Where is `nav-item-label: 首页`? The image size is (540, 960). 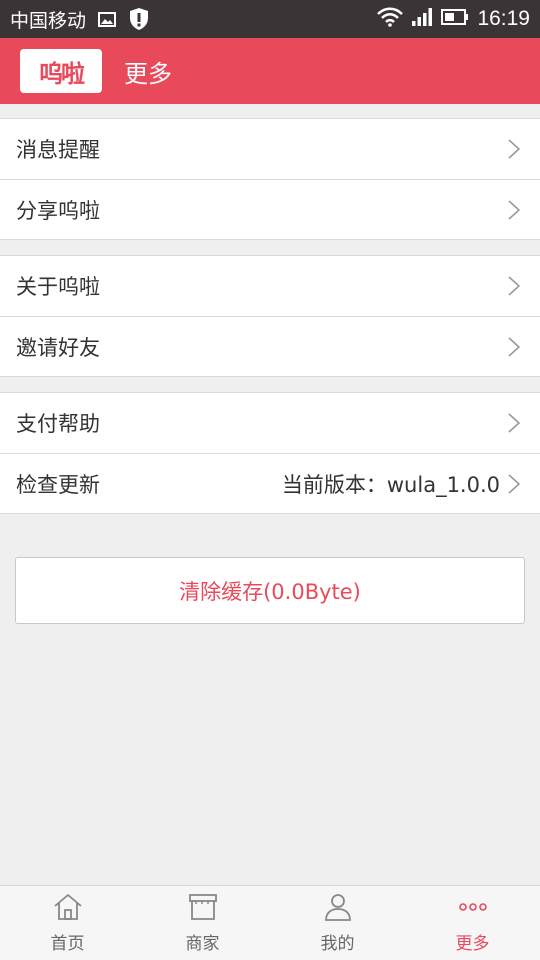
nav-item-label: 首页 is located at coordinates (67, 944).